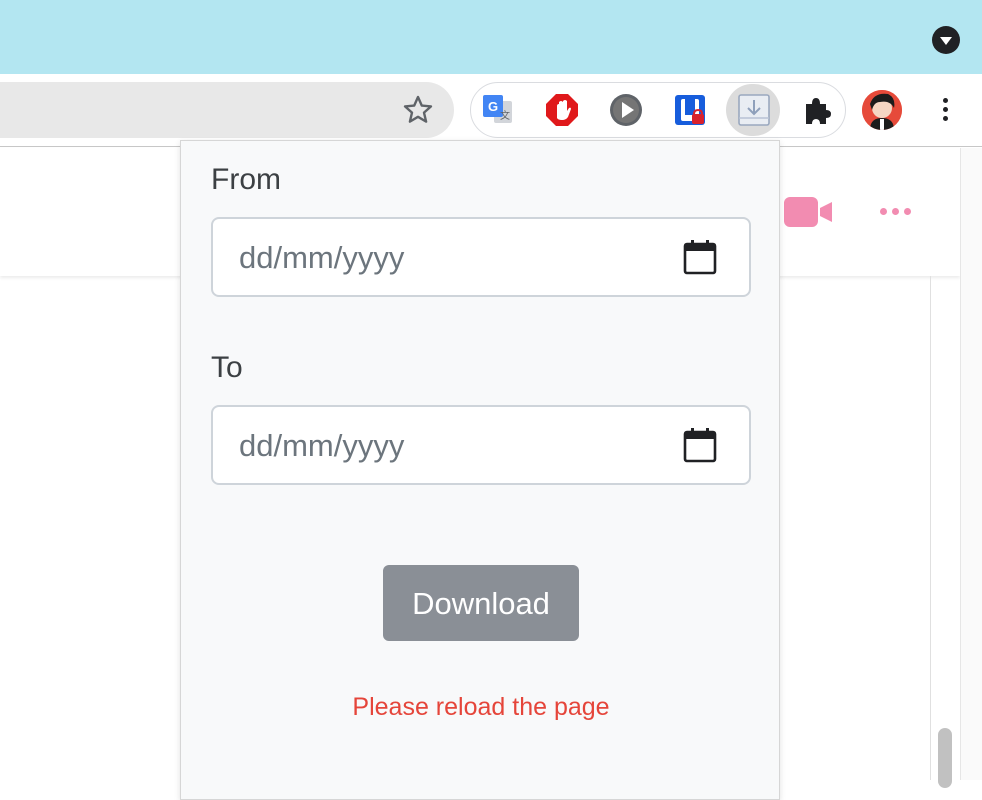 This screenshot has height=800, width=982. I want to click on more-horizontal-icon, so click(896, 212).